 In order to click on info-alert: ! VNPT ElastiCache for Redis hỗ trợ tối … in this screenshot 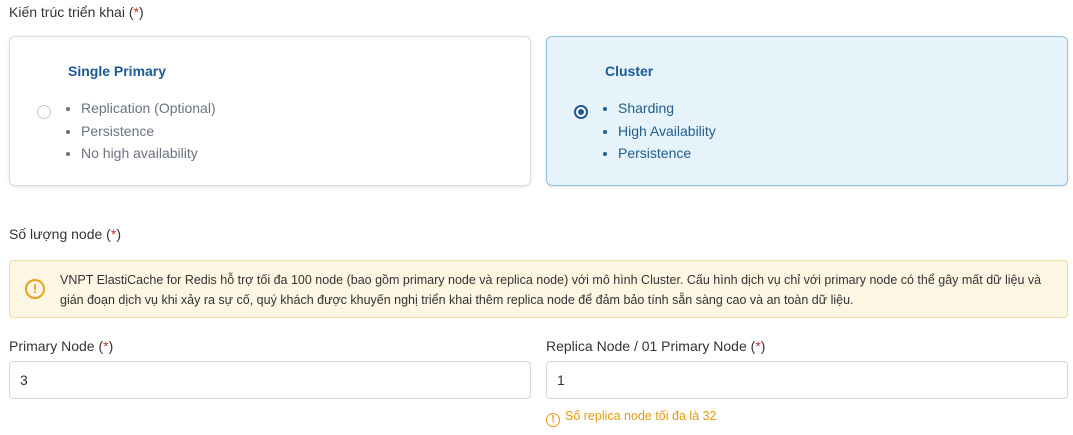, I will do `click(538, 289)`.